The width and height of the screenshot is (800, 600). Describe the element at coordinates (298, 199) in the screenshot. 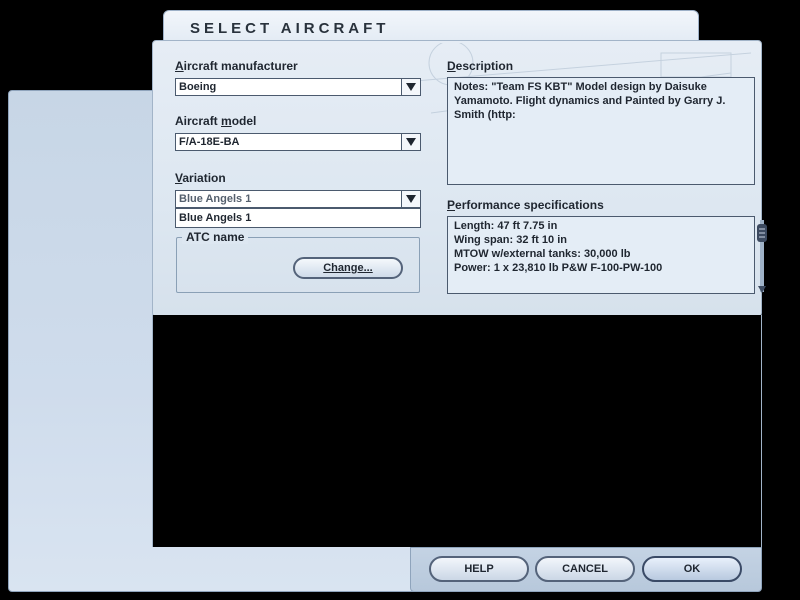

I see `variation-select: Blue Angels 1` at that location.